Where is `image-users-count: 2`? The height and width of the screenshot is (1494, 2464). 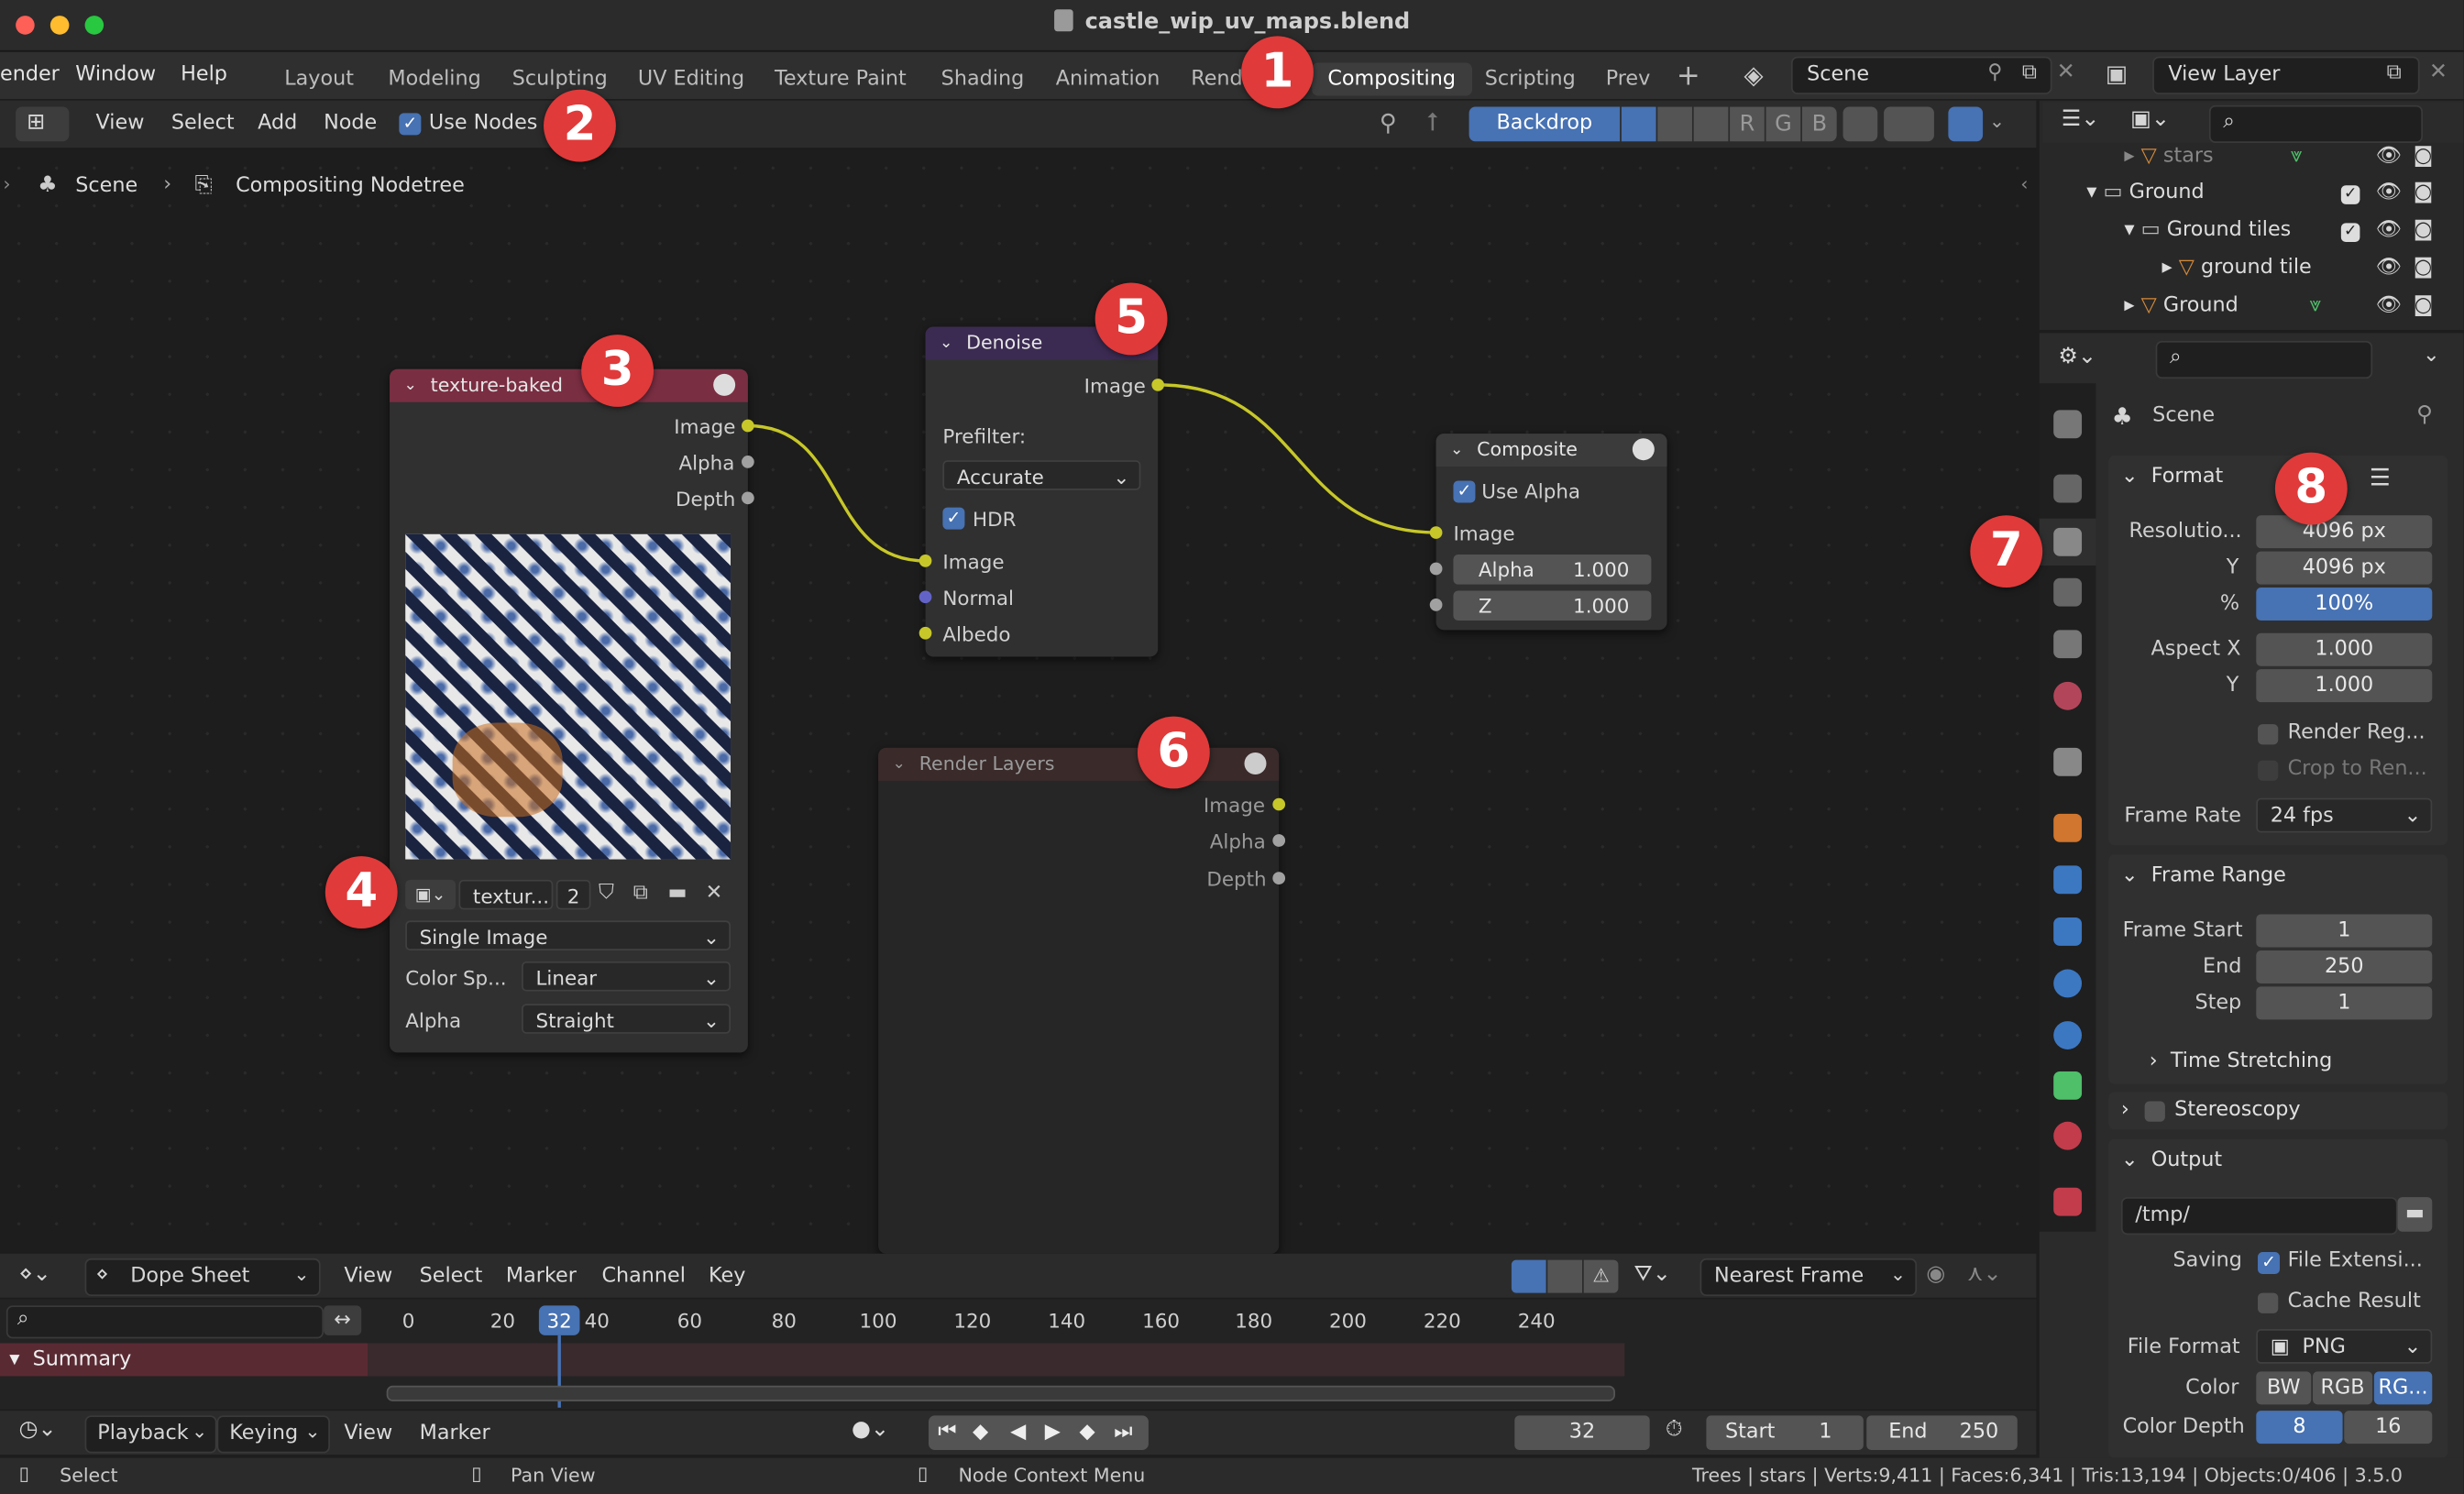 image-users-count: 2 is located at coordinates (573, 895).